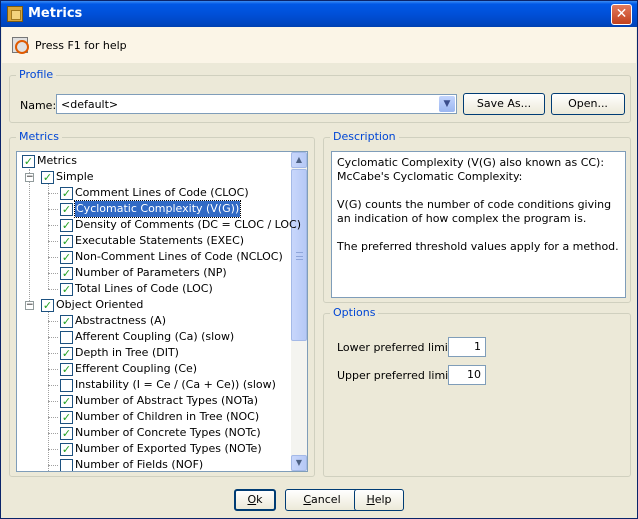  Describe the element at coordinates (354, 312) in the screenshot. I see `options-legend: Options` at that location.